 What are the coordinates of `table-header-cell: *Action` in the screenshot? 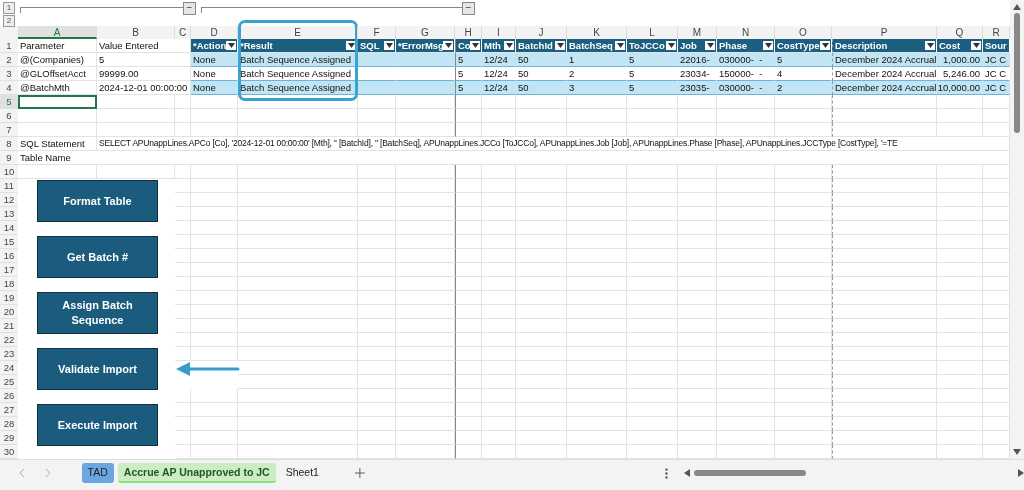 It's located at (214, 46).